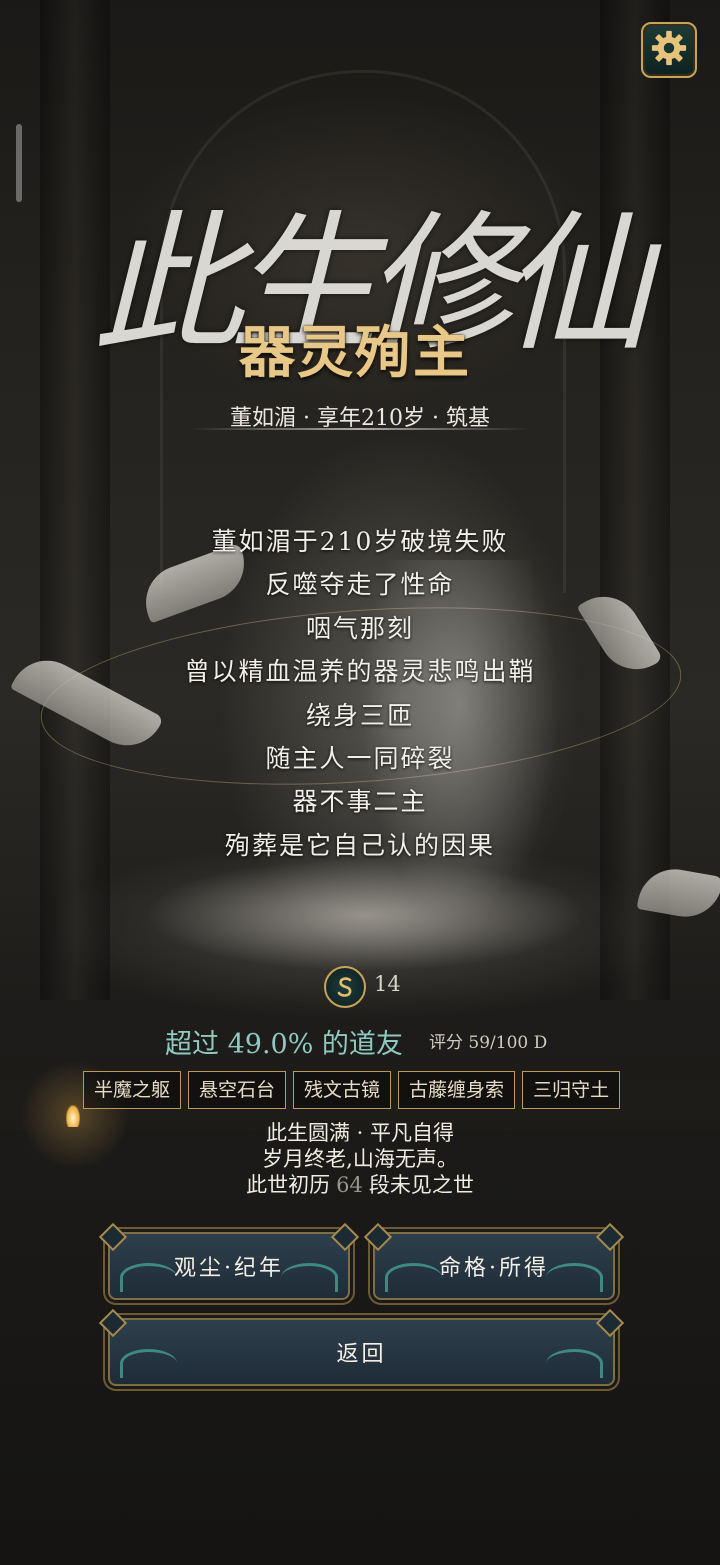 The image size is (720, 1565). What do you see at coordinates (494, 1268) in the screenshot?
I see `fate-button-label: 命格·所得` at bounding box center [494, 1268].